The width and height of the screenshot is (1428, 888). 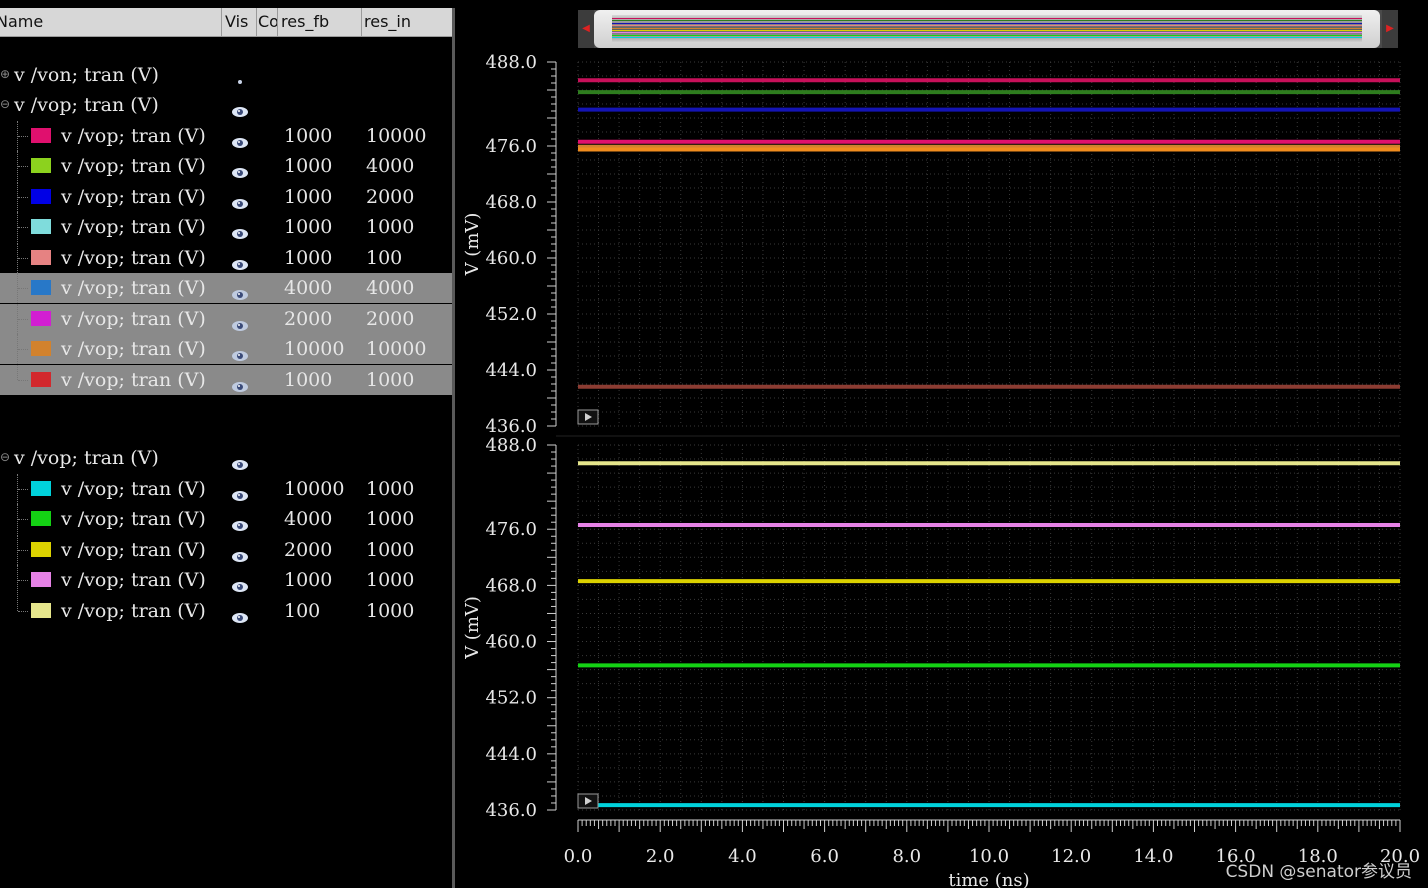 What do you see at coordinates (308, 288) in the screenshot?
I see `res-fb-value: 4000` at bounding box center [308, 288].